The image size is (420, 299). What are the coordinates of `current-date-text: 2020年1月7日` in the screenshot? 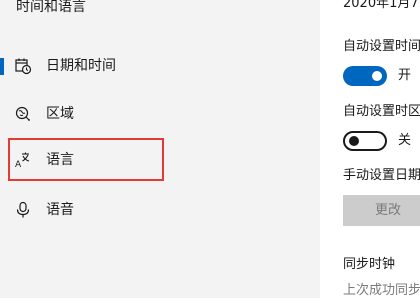 It's located at (381, 5).